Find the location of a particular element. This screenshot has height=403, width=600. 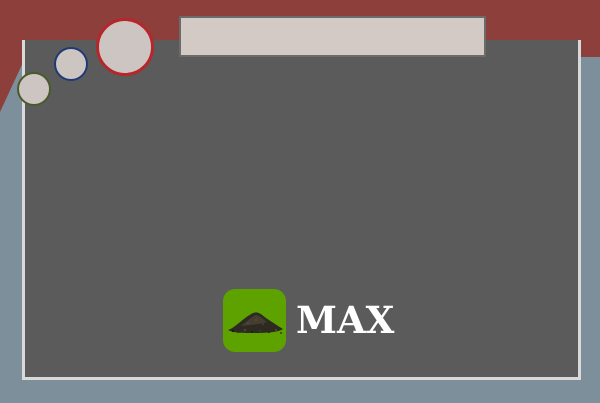

brand-logo: MAX is located at coordinates (308, 320).